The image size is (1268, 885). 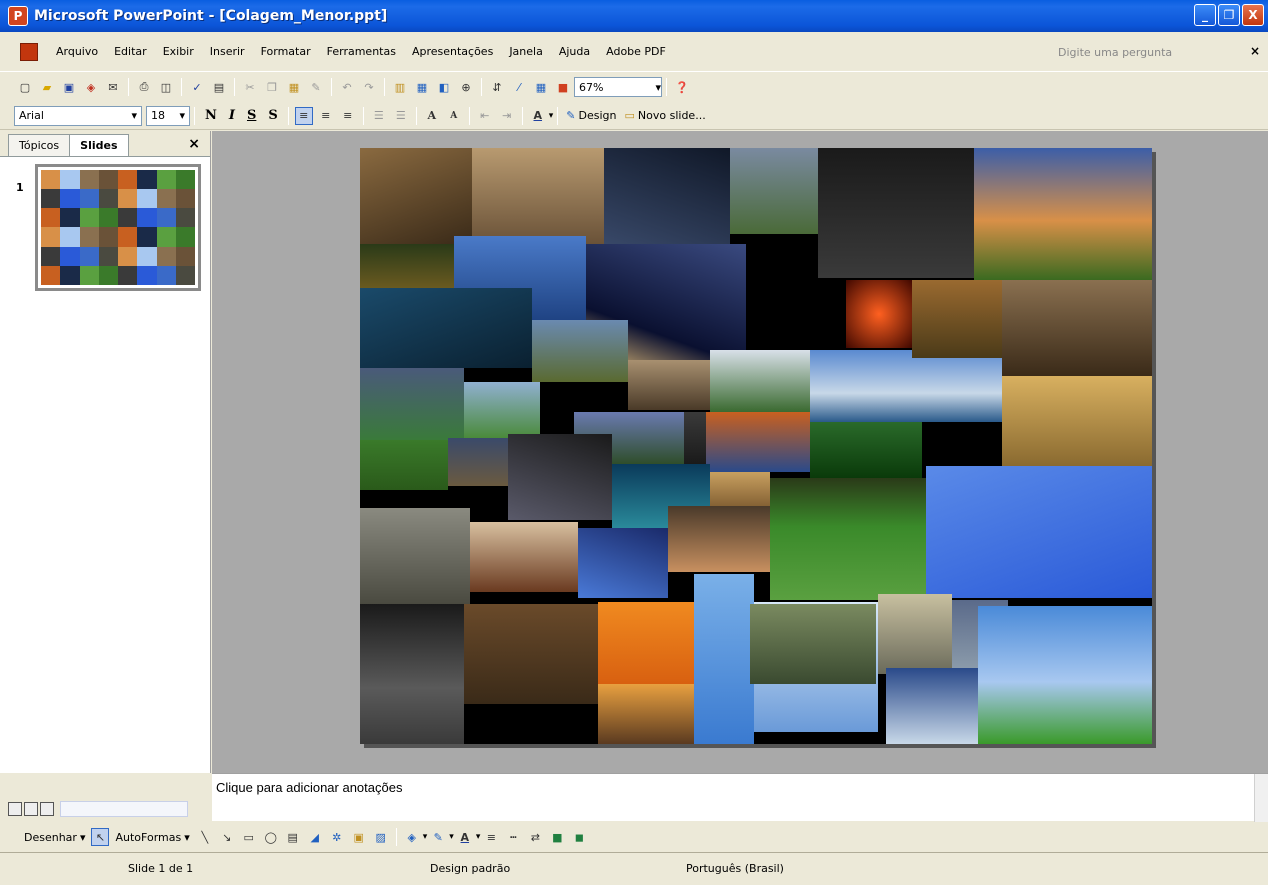 I want to click on line-color-icon: ✎, so click(x=438, y=837).